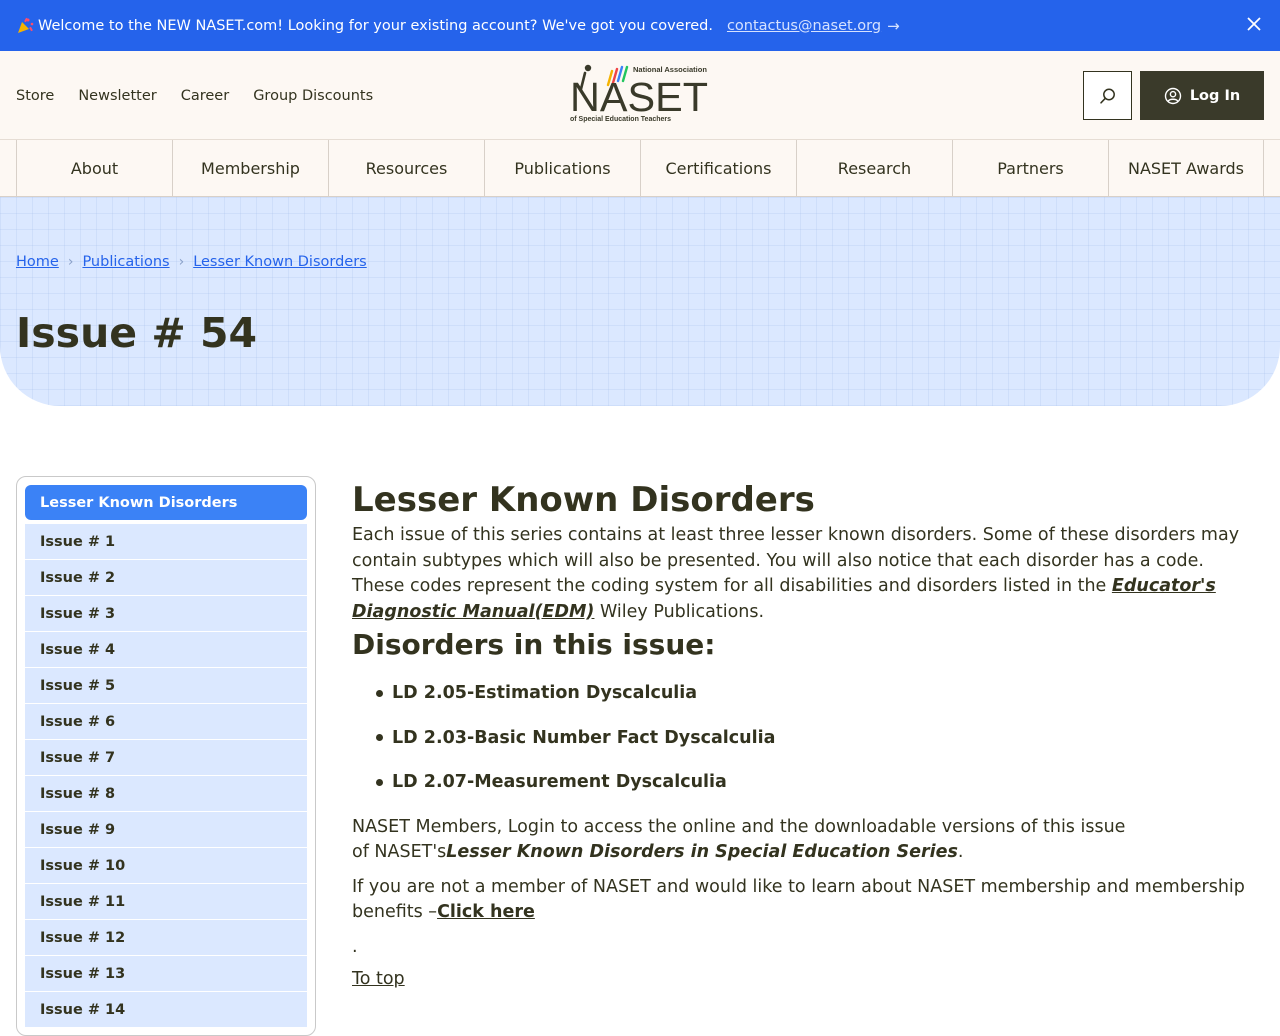 This screenshot has height=1036, width=1280. Describe the element at coordinates (280, 262) in the screenshot. I see `breadcrumb-lesser-known-disorders: Lesser Known Disorders` at that location.